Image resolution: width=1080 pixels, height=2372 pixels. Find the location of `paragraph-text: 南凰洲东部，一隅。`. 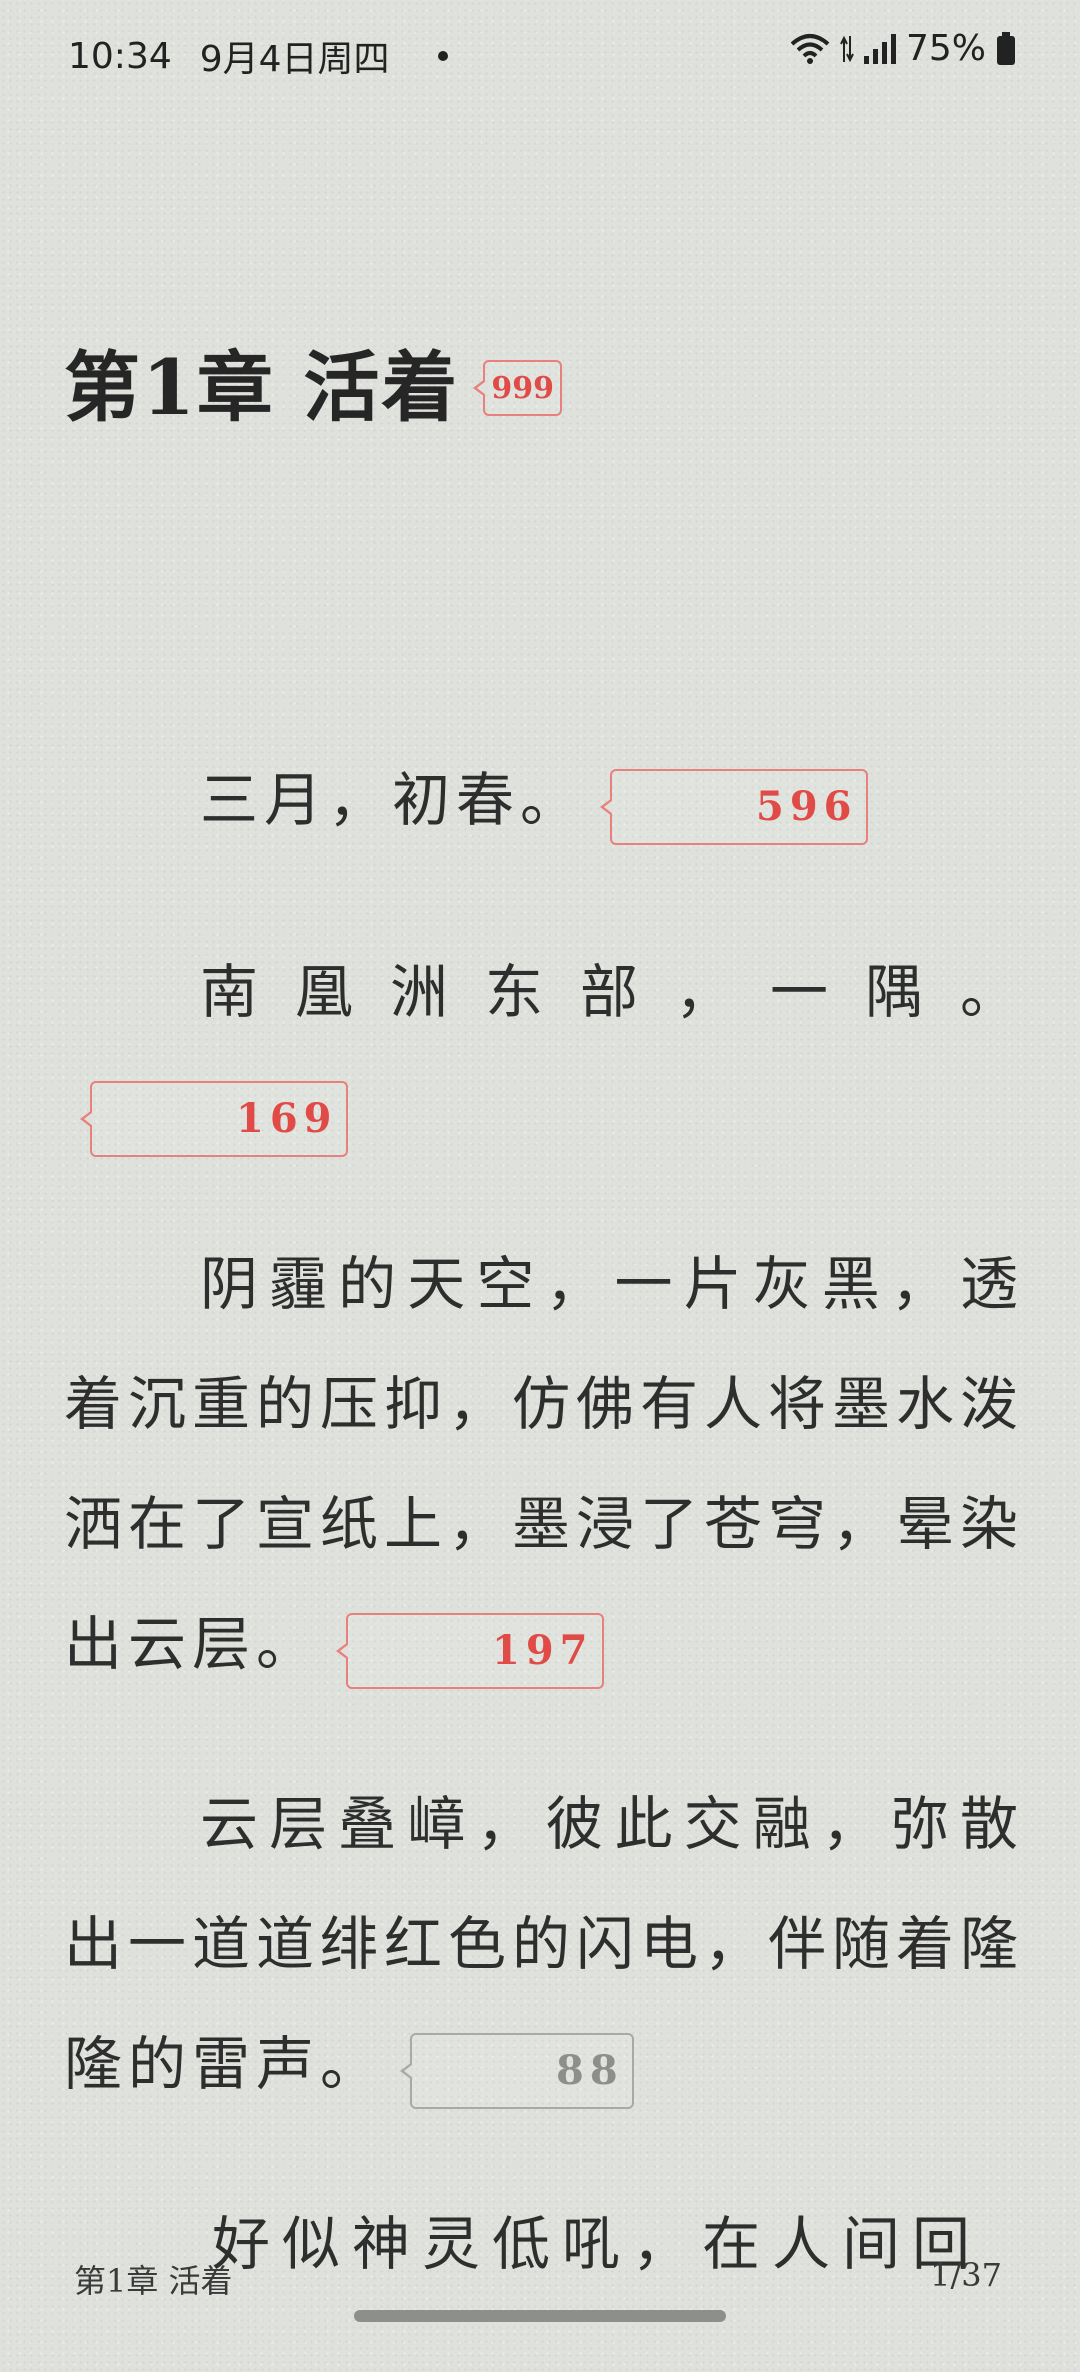

paragraph-text: 南凰洲东部，一隅。 is located at coordinates (612, 992).